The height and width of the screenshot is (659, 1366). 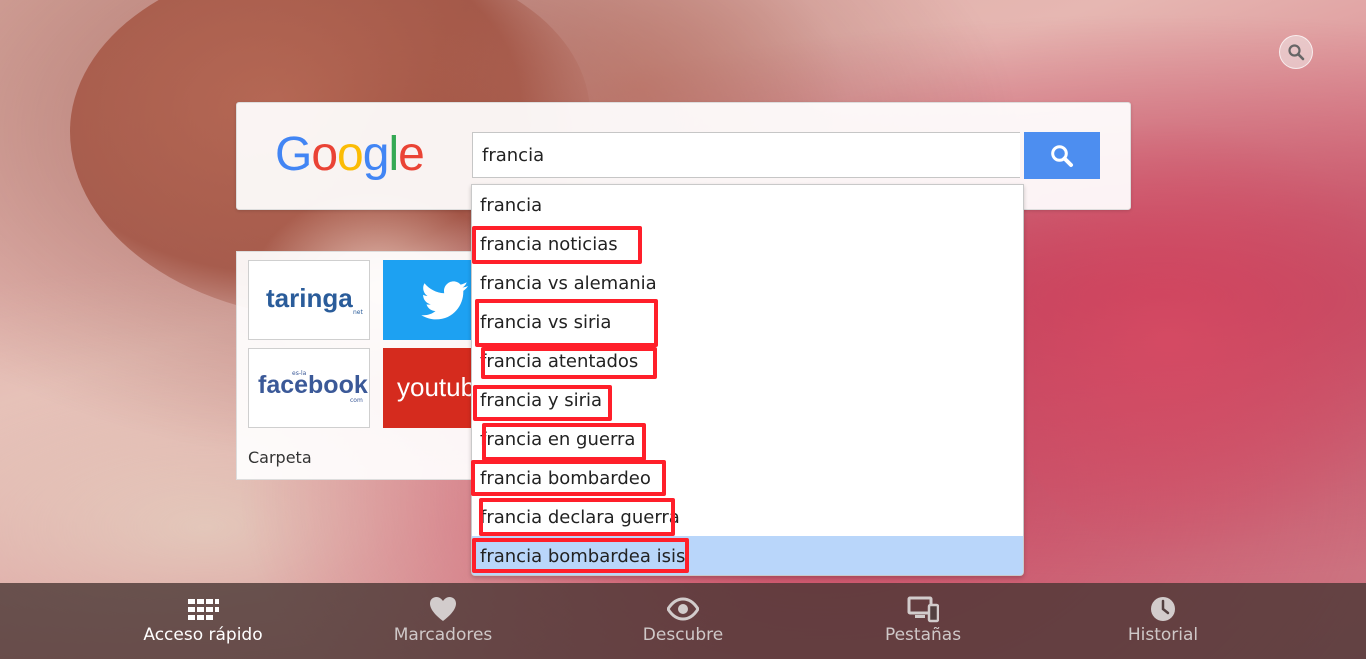 What do you see at coordinates (1163, 609) in the screenshot?
I see `clock-icon` at bounding box center [1163, 609].